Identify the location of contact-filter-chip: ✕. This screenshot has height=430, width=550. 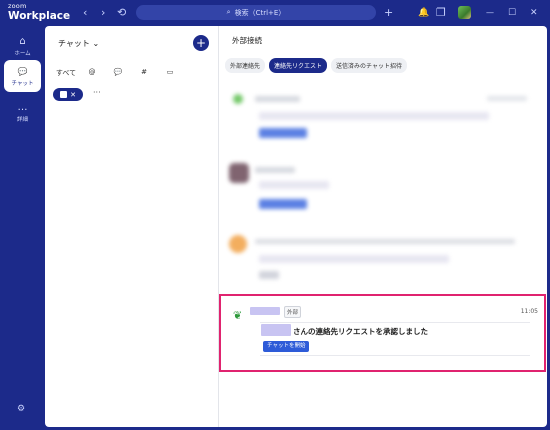
(68, 94).